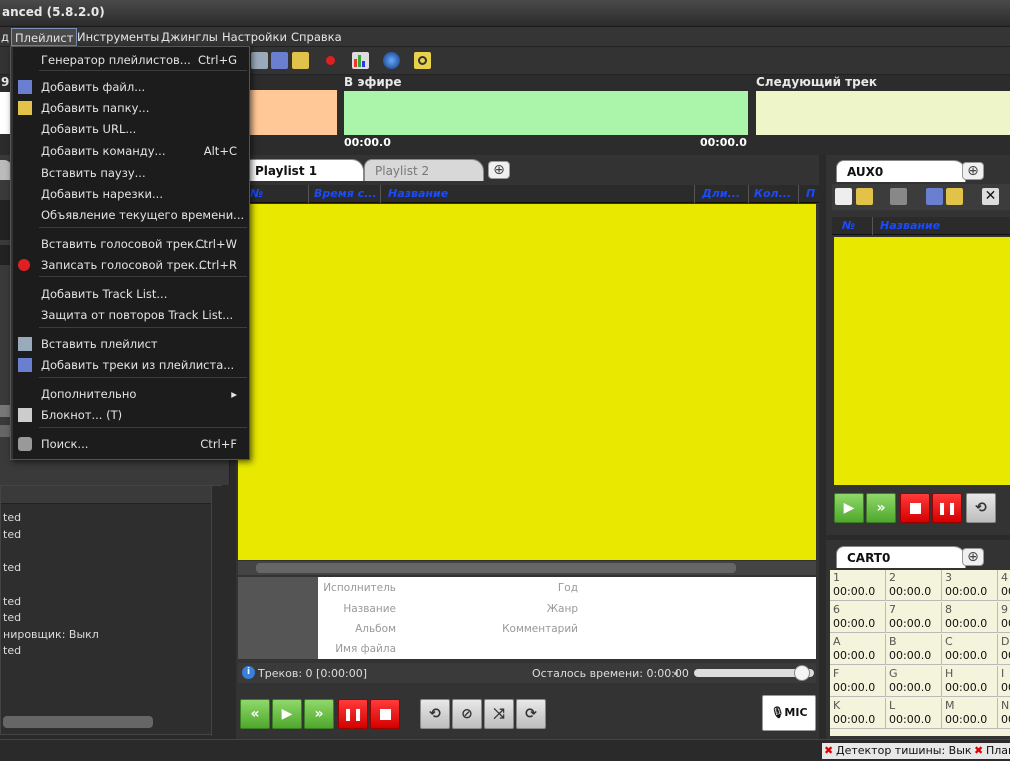 The height and width of the screenshot is (761, 1010). What do you see at coordinates (898, 196) in the screenshot?
I see `aux-save-icon` at bounding box center [898, 196].